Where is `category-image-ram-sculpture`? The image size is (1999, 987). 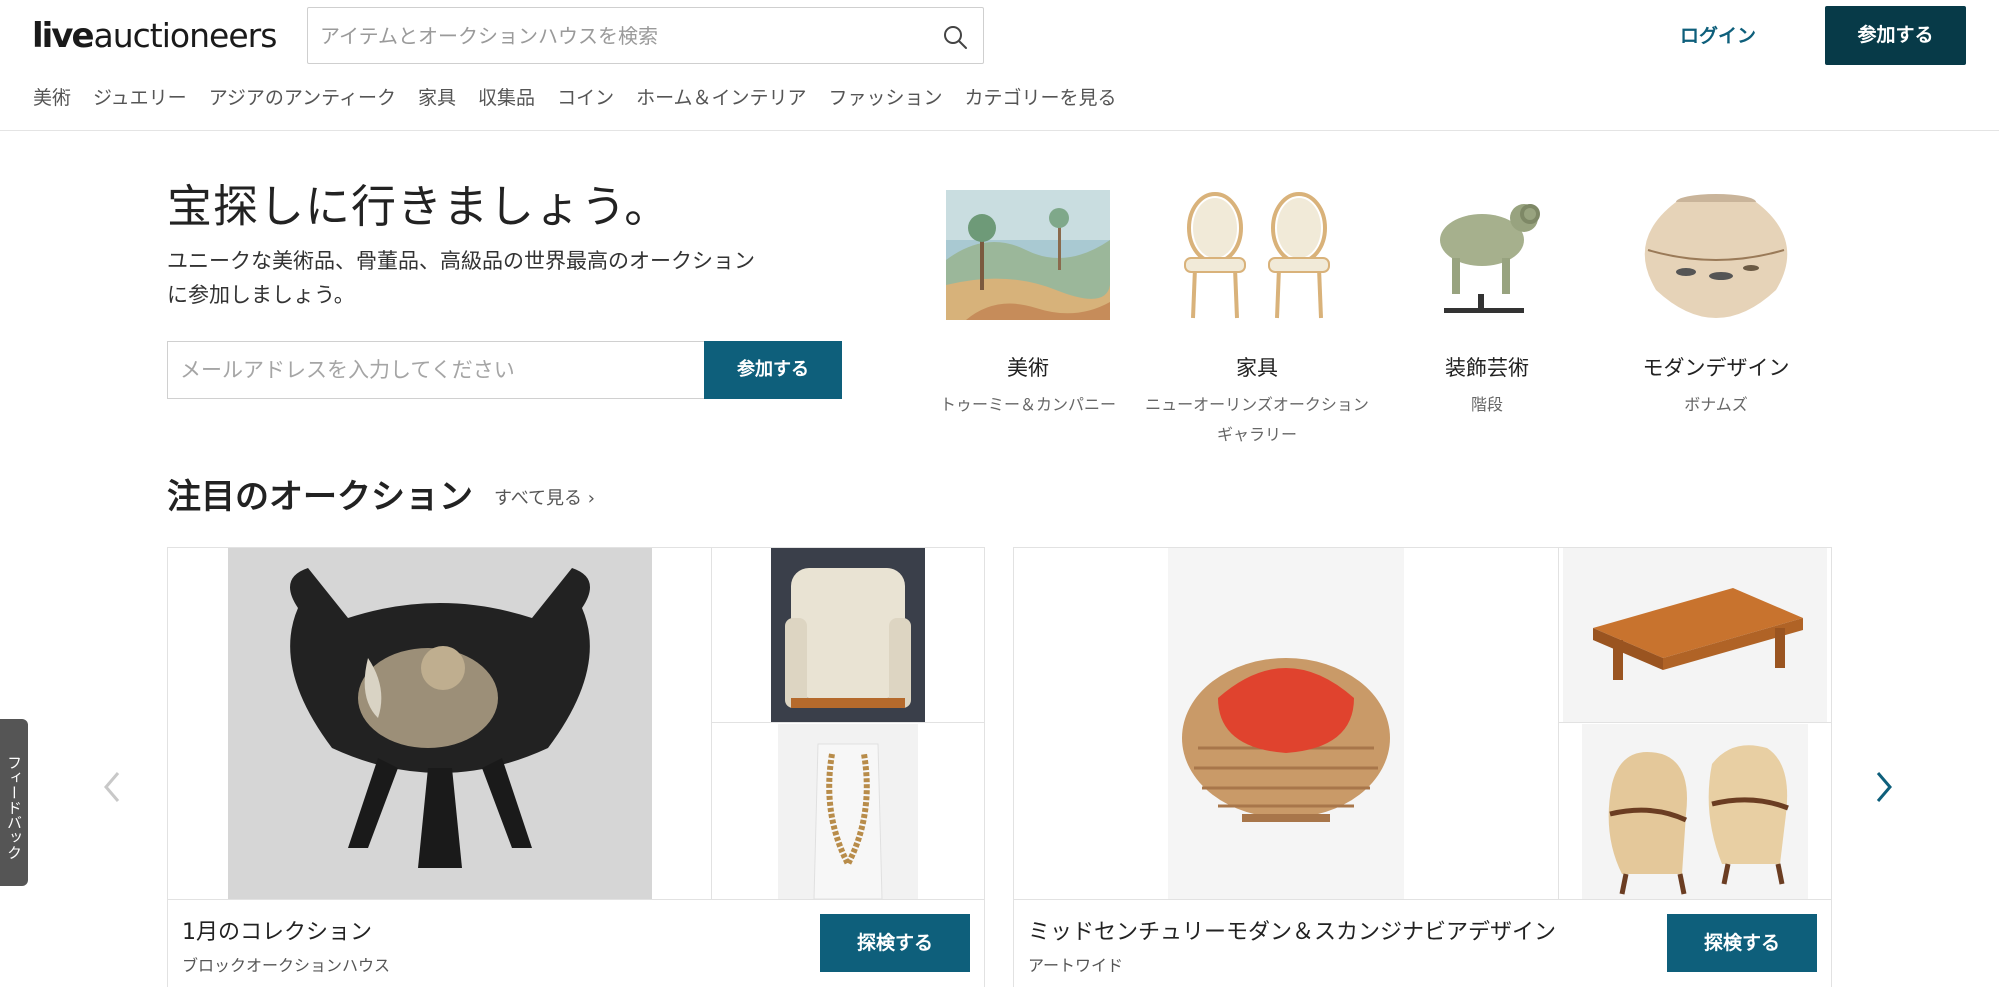 category-image-ram-sculpture is located at coordinates (1487, 255).